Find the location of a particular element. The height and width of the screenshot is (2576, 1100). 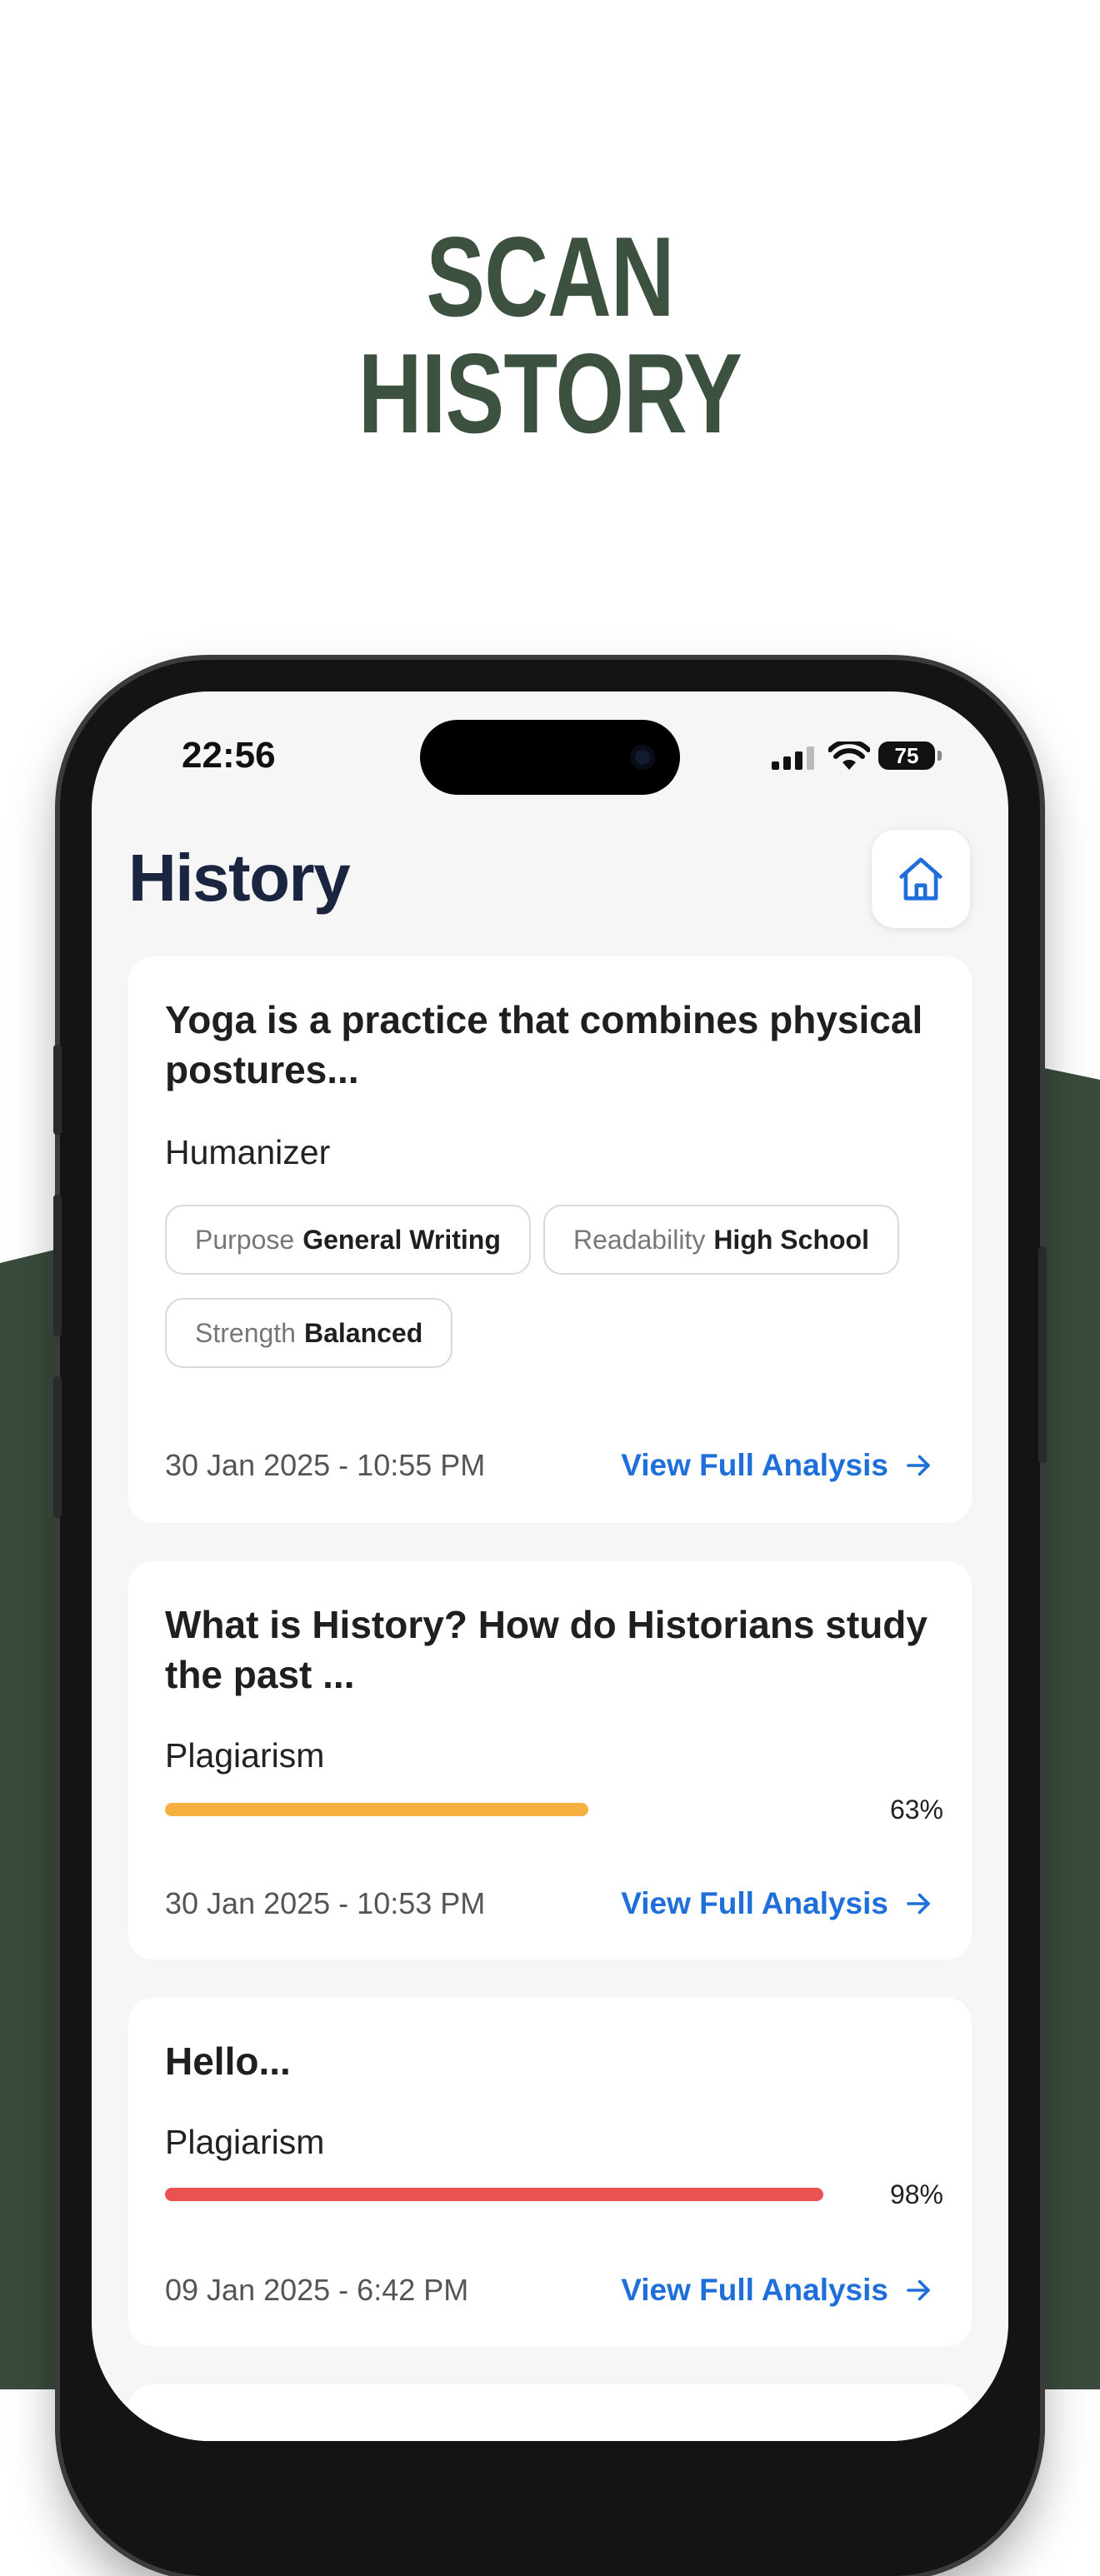

chip-value: General Writing is located at coordinates (401, 1239).